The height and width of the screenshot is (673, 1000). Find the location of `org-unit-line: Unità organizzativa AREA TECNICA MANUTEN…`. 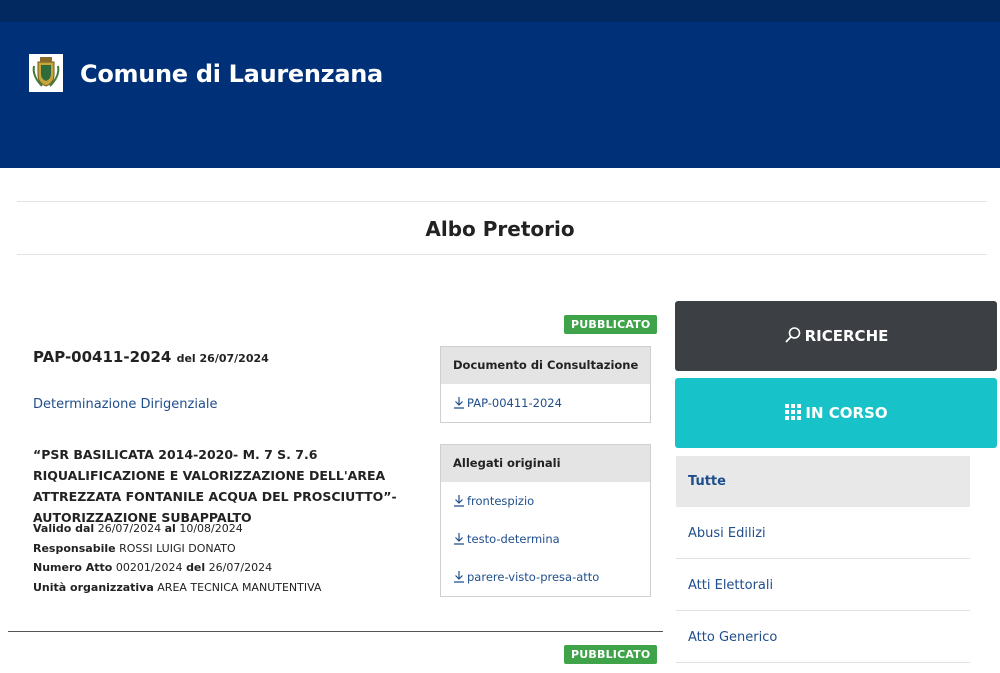

org-unit-line: Unità organizzativa AREA TECNICA MANUTEN… is located at coordinates (177, 587).